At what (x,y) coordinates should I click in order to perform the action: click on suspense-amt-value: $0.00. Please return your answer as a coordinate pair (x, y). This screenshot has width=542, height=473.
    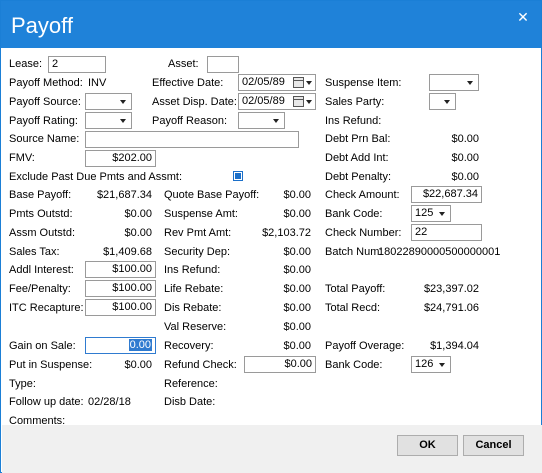
    Looking at the image, I should click on (297, 214).